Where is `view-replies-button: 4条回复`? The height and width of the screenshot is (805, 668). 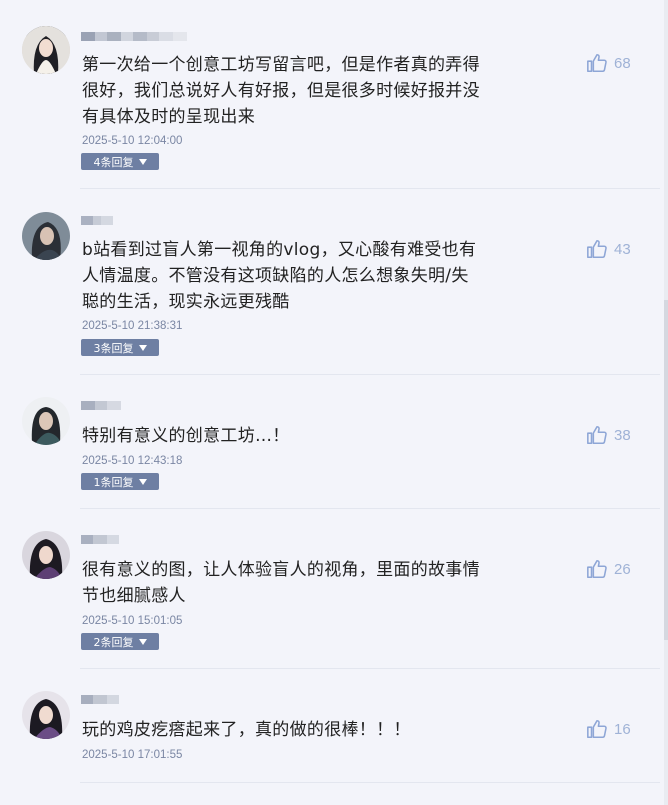 view-replies-button: 4条回复 is located at coordinates (120, 161).